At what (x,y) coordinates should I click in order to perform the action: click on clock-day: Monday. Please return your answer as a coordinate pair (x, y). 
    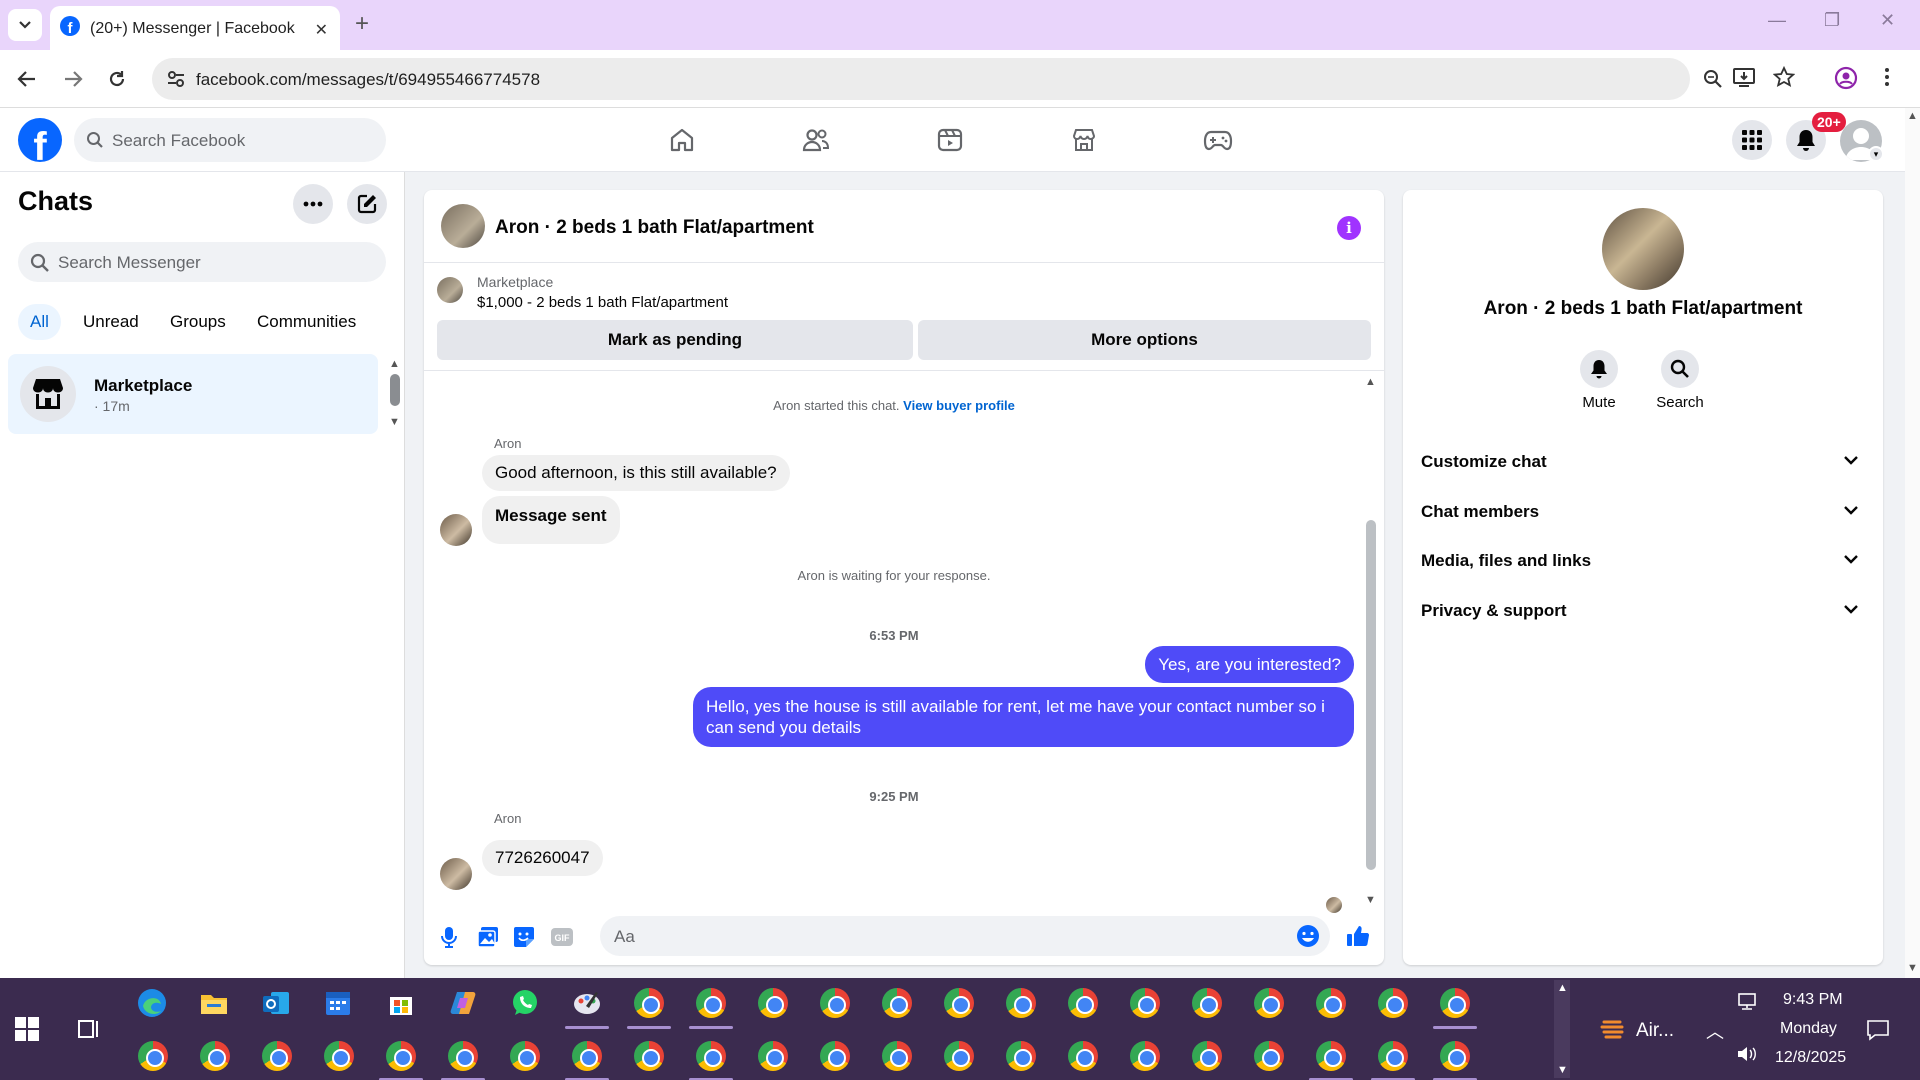
    Looking at the image, I should click on (1808, 1029).